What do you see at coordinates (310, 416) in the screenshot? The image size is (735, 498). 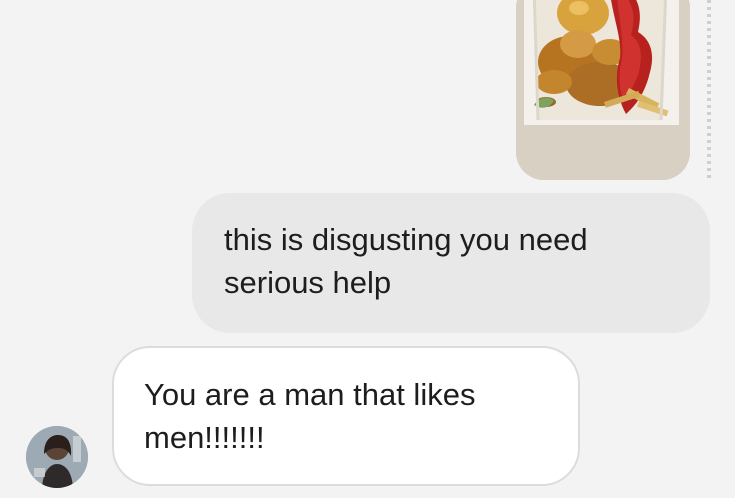 I see `received-message-text: You are a man that likes men!!!!!!!` at bounding box center [310, 416].